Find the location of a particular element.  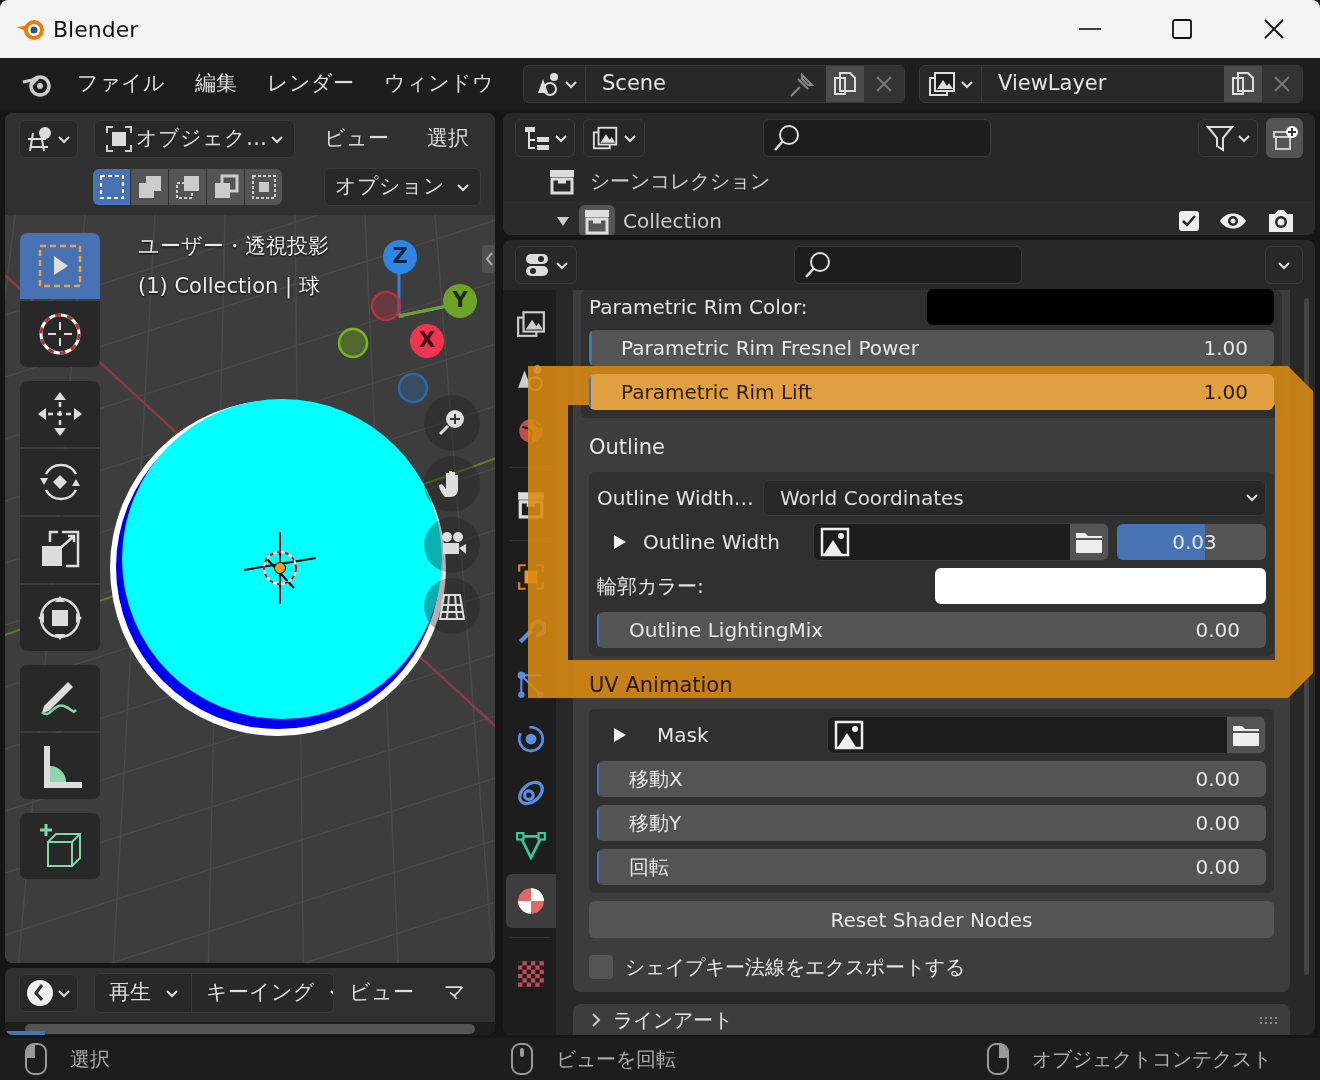

outliner-row: シーンコレクション is located at coordinates (909, 181).